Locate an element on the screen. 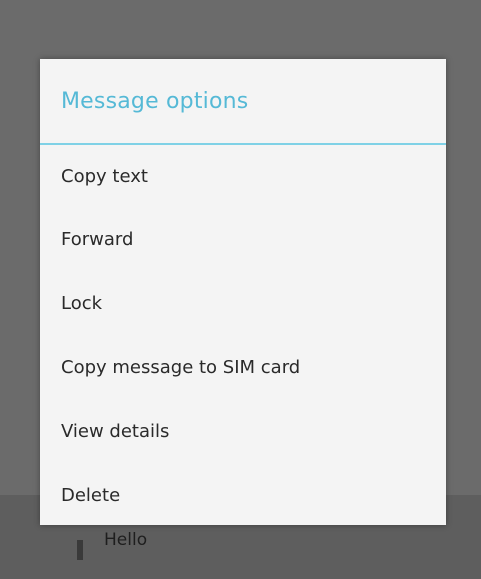  dialog-title: Message options is located at coordinates (155, 101).